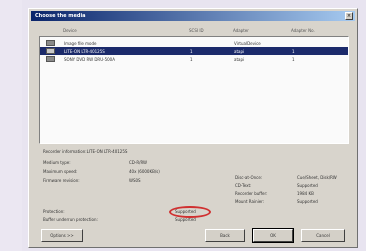 This screenshot has width=366, height=251. Describe the element at coordinates (317, 177) in the screenshot. I see `prop-value: Cue/Sheet, Disk/RW` at that location.